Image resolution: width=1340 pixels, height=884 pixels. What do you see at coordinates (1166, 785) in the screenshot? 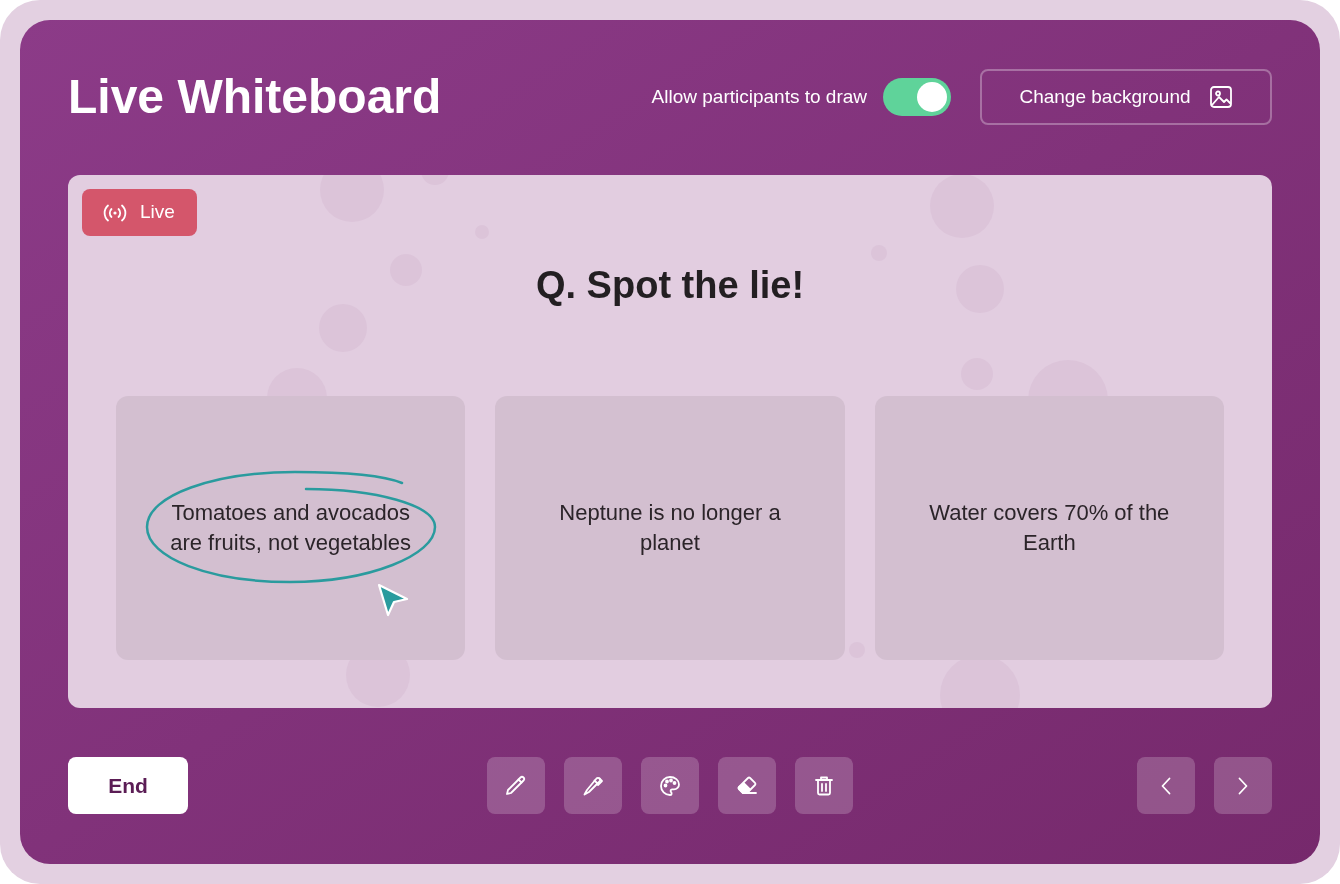
I see `chevron-left-icon` at bounding box center [1166, 785].